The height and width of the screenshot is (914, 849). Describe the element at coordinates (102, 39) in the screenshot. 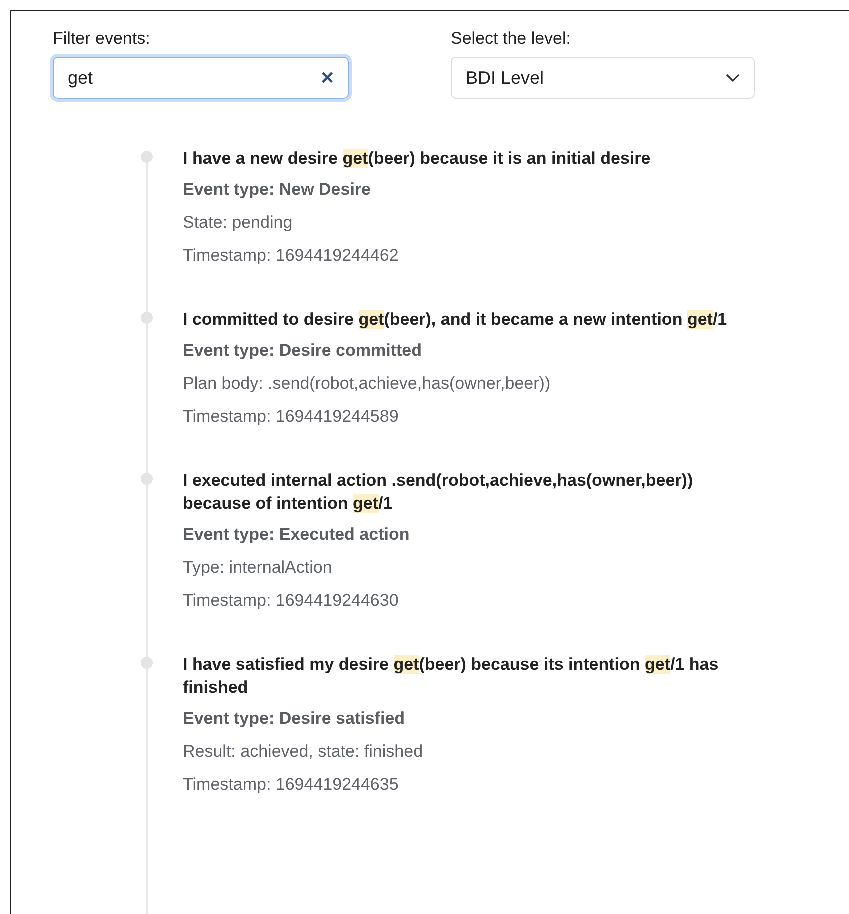

I see `filter-label: Filter events:` at that location.